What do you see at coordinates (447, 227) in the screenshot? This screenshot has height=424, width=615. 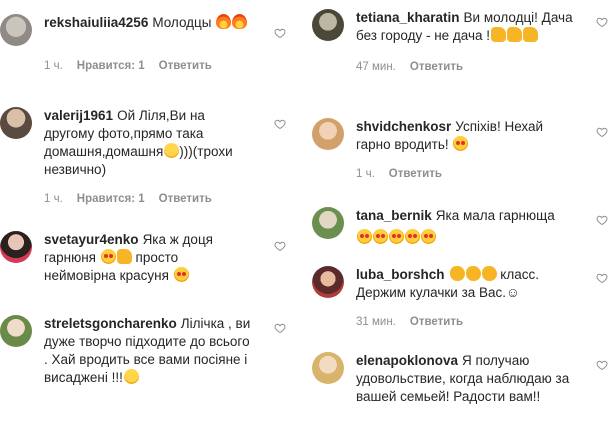 I see `comment: tana_bernik Яка мала гарнюща` at bounding box center [447, 227].